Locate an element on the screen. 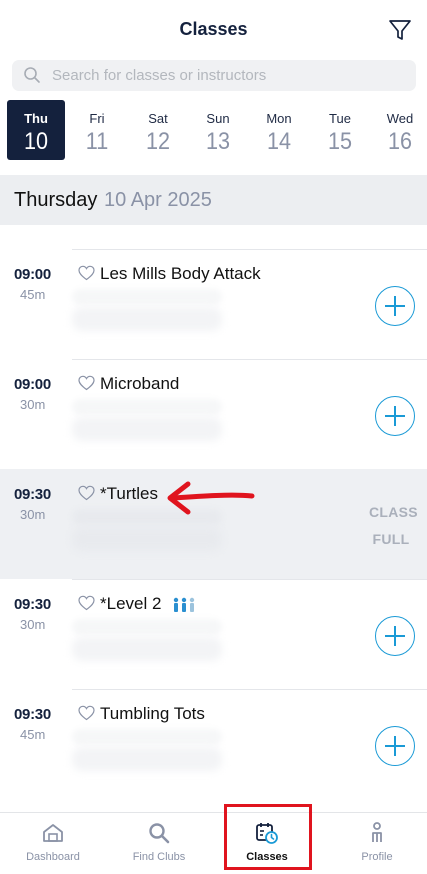  class-row: 09:00 30m Microband is located at coordinates (213, 414).